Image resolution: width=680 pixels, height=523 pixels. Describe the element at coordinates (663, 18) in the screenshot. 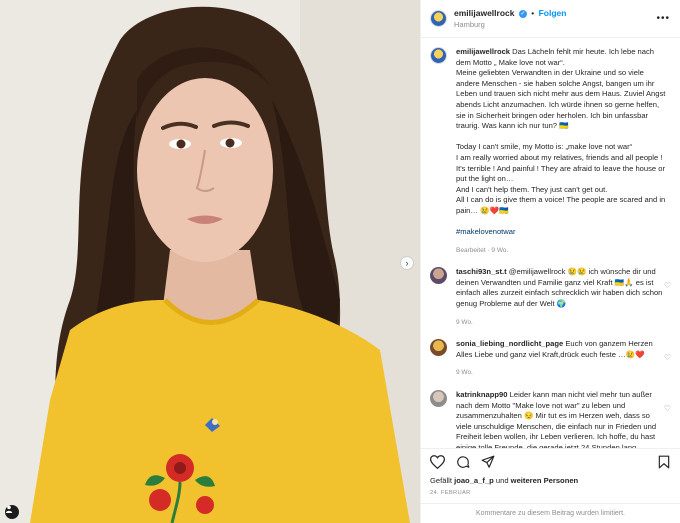

I see `more-options-button: •••` at that location.